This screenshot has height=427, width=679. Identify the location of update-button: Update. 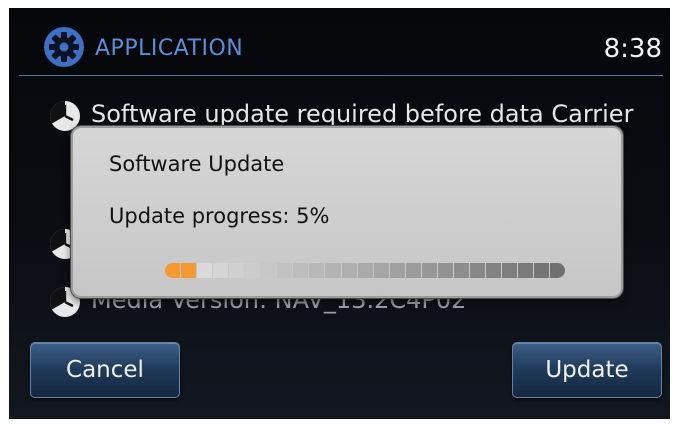
(587, 370).